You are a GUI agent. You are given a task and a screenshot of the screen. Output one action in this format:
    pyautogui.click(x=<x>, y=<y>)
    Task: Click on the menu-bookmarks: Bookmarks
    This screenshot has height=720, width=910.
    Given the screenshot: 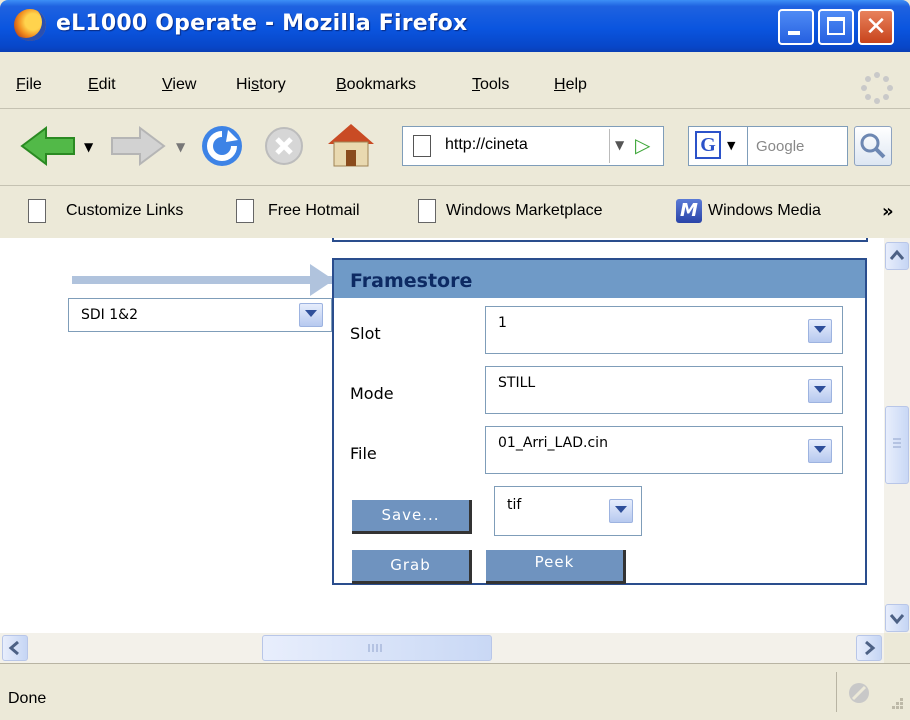 What is the action you would take?
    pyautogui.click(x=376, y=85)
    